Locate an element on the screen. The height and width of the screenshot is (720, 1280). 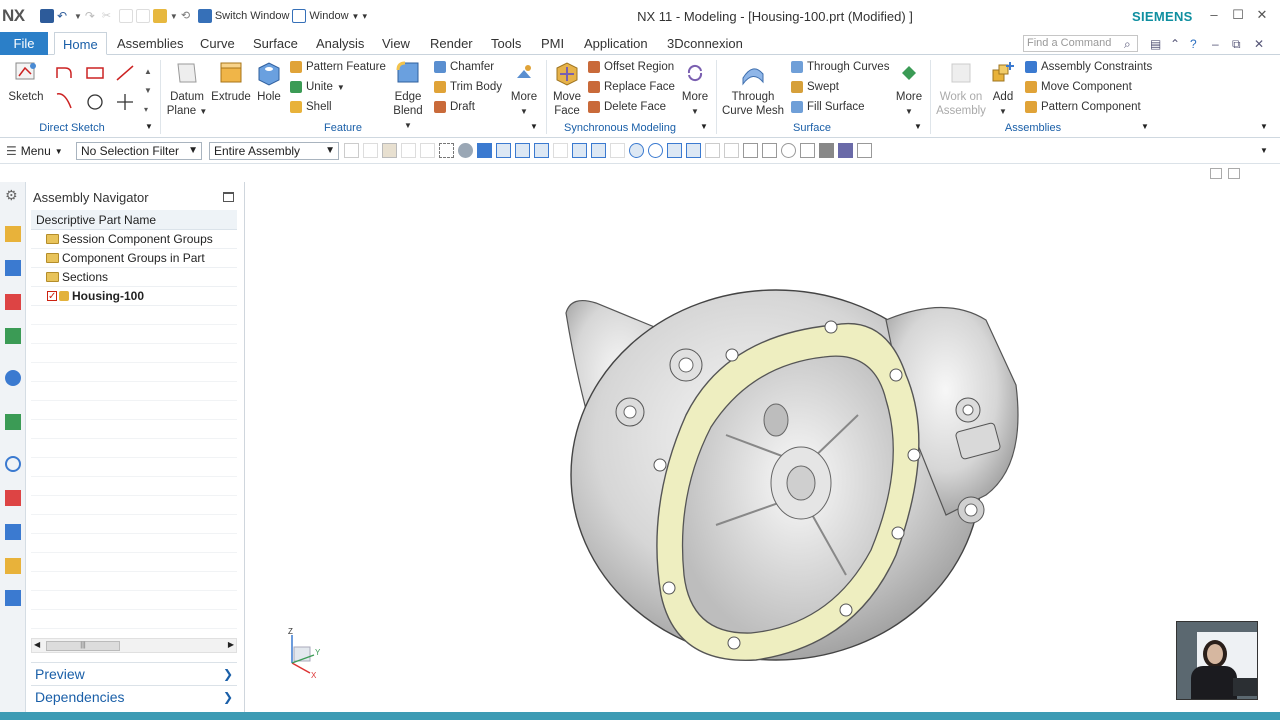
add-component-button: Add ▼ is located at coordinates (1003, 89).